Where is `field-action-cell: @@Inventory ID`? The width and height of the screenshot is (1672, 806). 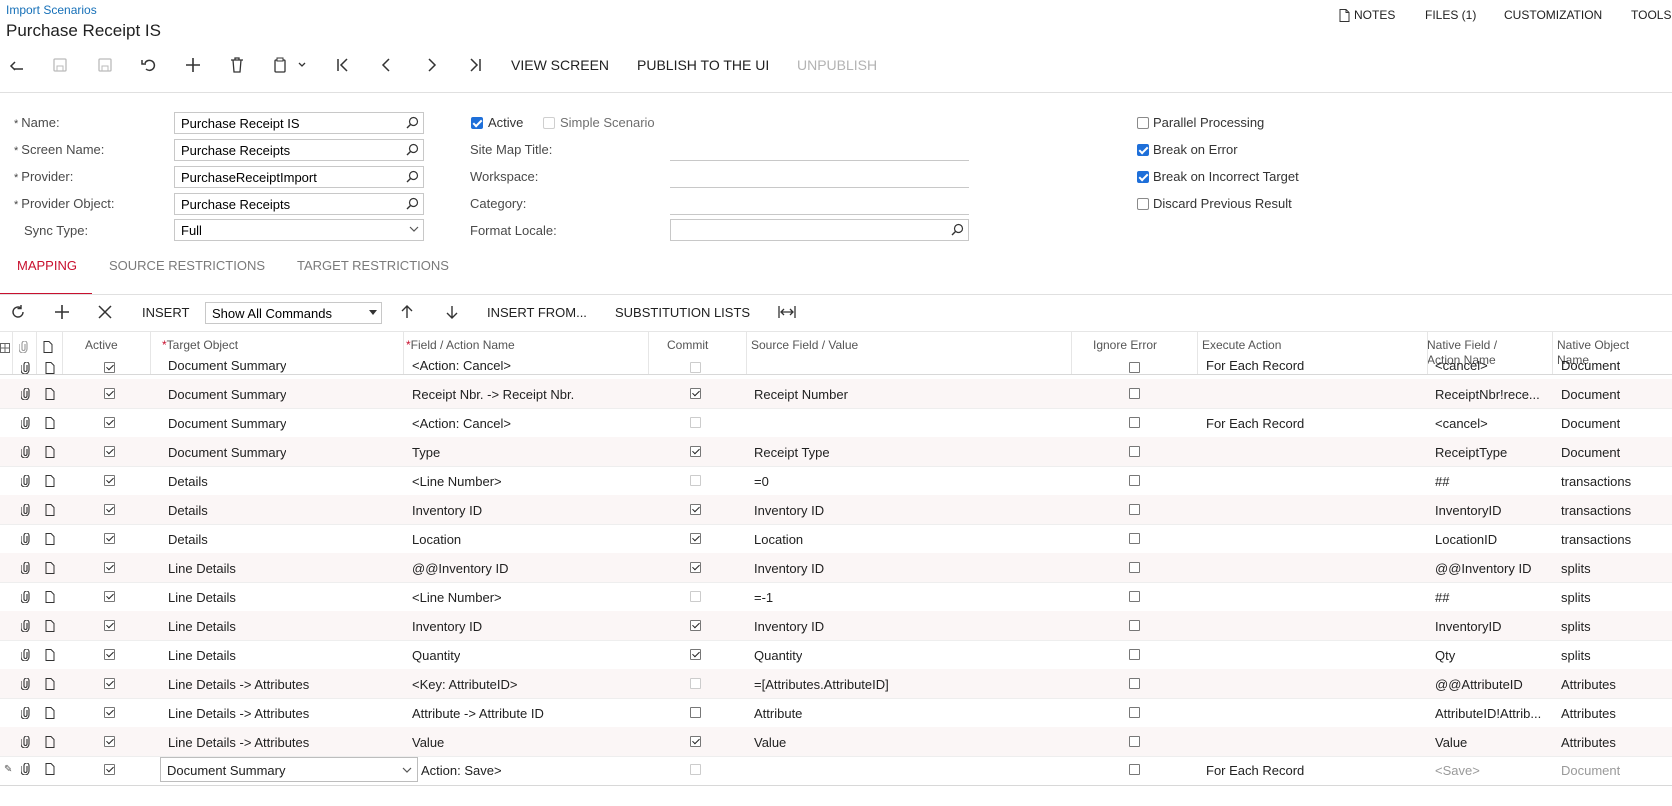 field-action-cell: @@Inventory ID is located at coordinates (460, 568).